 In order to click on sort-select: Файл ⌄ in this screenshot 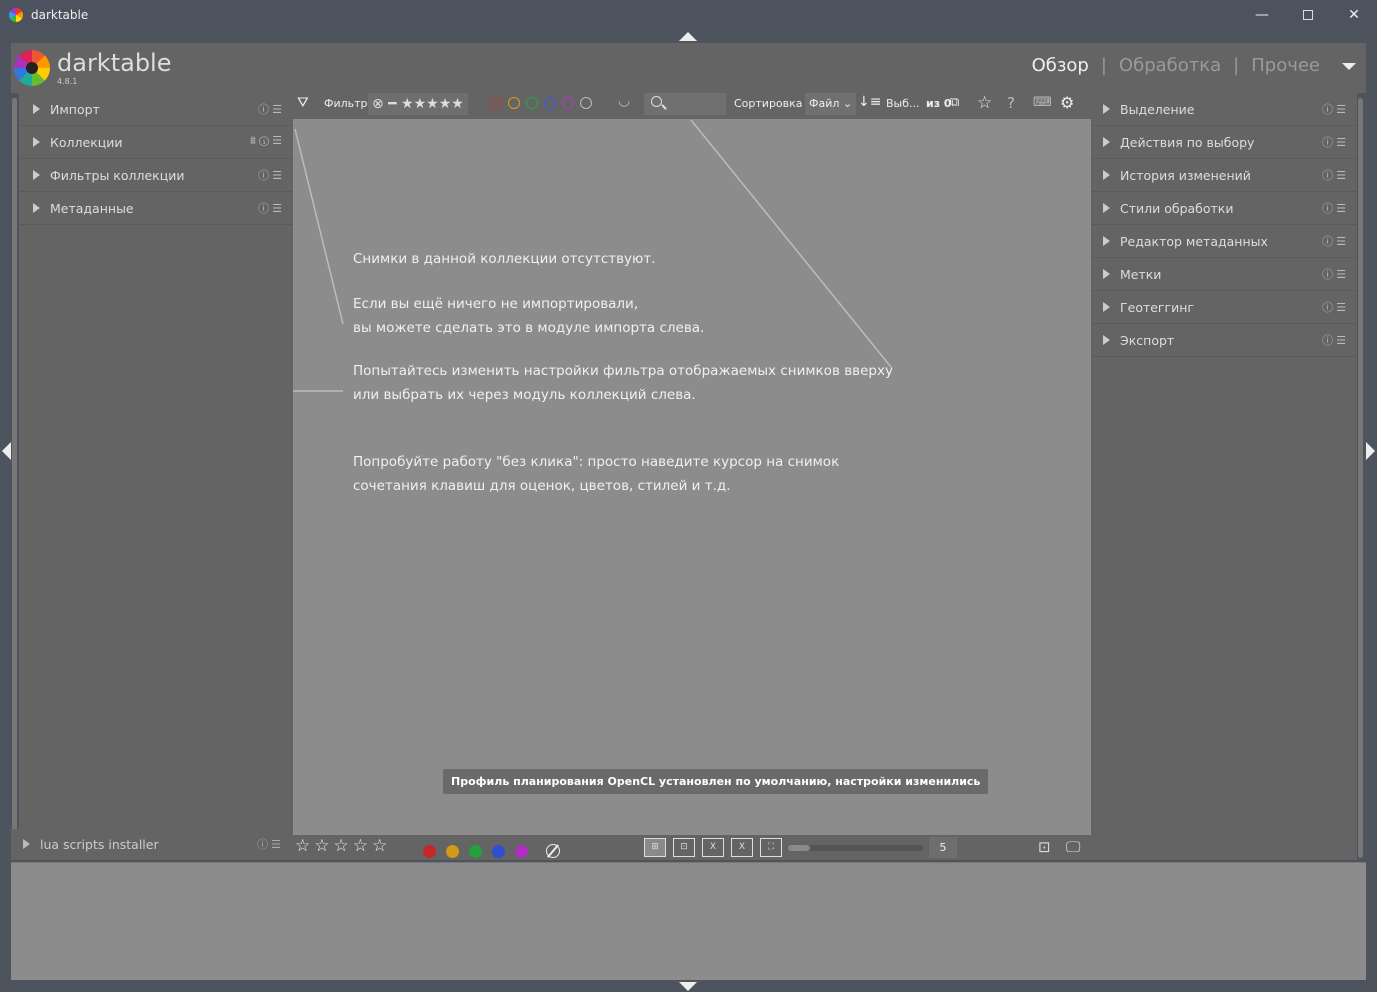, I will do `click(831, 104)`.